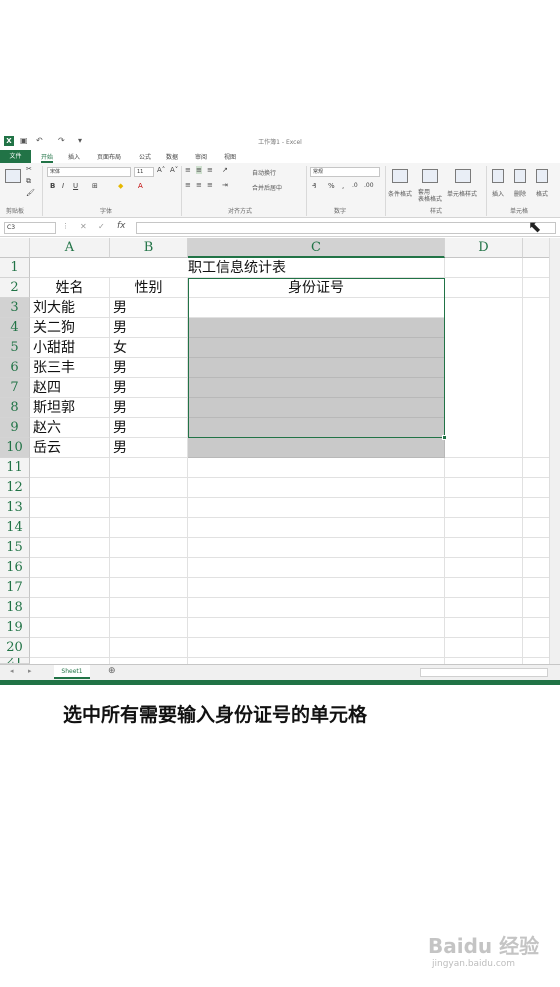 The width and height of the screenshot is (560, 987). What do you see at coordinates (120, 186) in the screenshot?
I see `fill-color-icon: ◆` at bounding box center [120, 186].